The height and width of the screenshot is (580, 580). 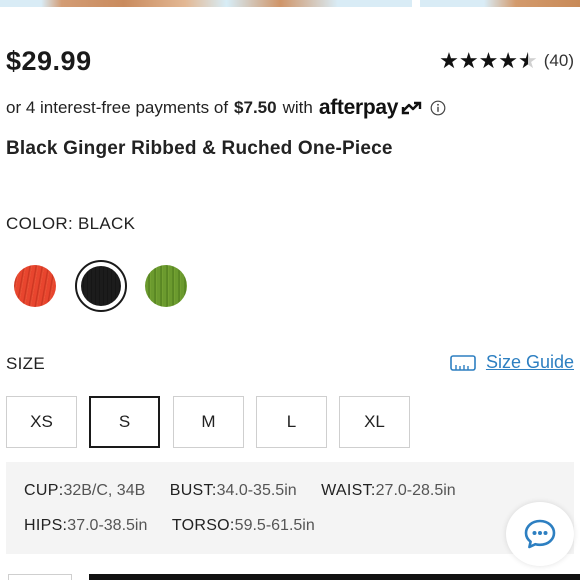 What do you see at coordinates (86, 525) in the screenshot?
I see `measurement-hips: HIPS:37.0-38.5in` at bounding box center [86, 525].